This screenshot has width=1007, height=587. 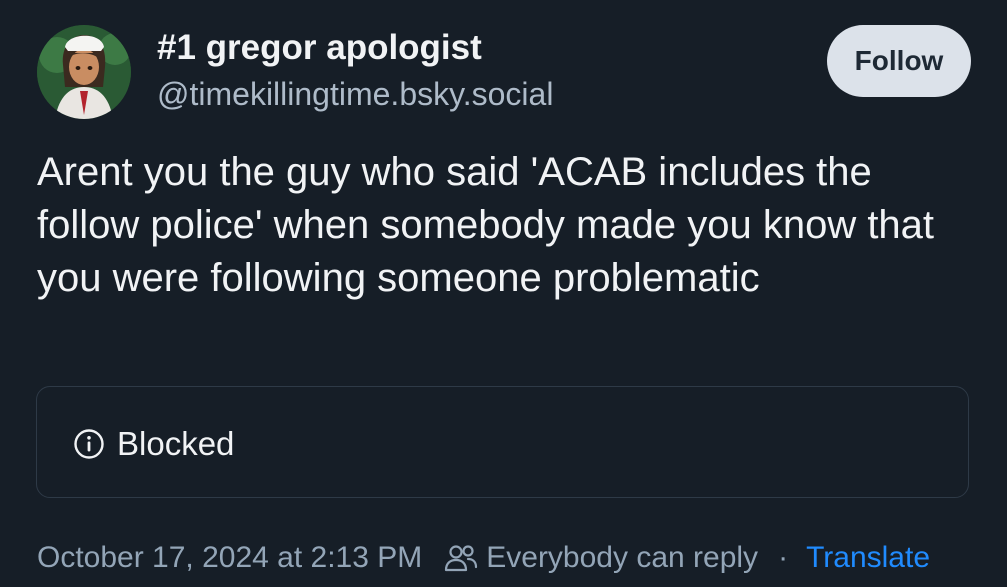 What do you see at coordinates (355, 94) in the screenshot?
I see `author-handle: @timekillingtime.bsky.social` at bounding box center [355, 94].